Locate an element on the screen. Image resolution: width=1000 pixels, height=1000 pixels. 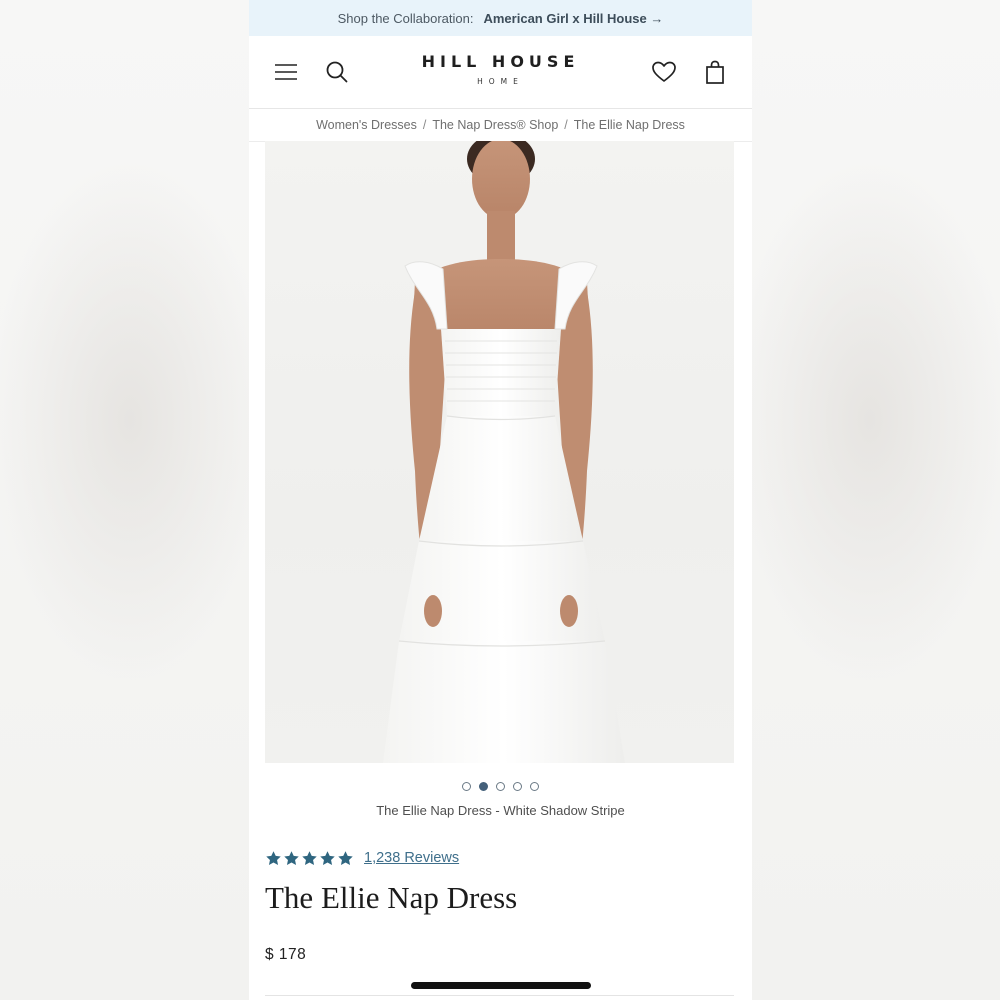
product-price: $ 178 is located at coordinates (286, 954).